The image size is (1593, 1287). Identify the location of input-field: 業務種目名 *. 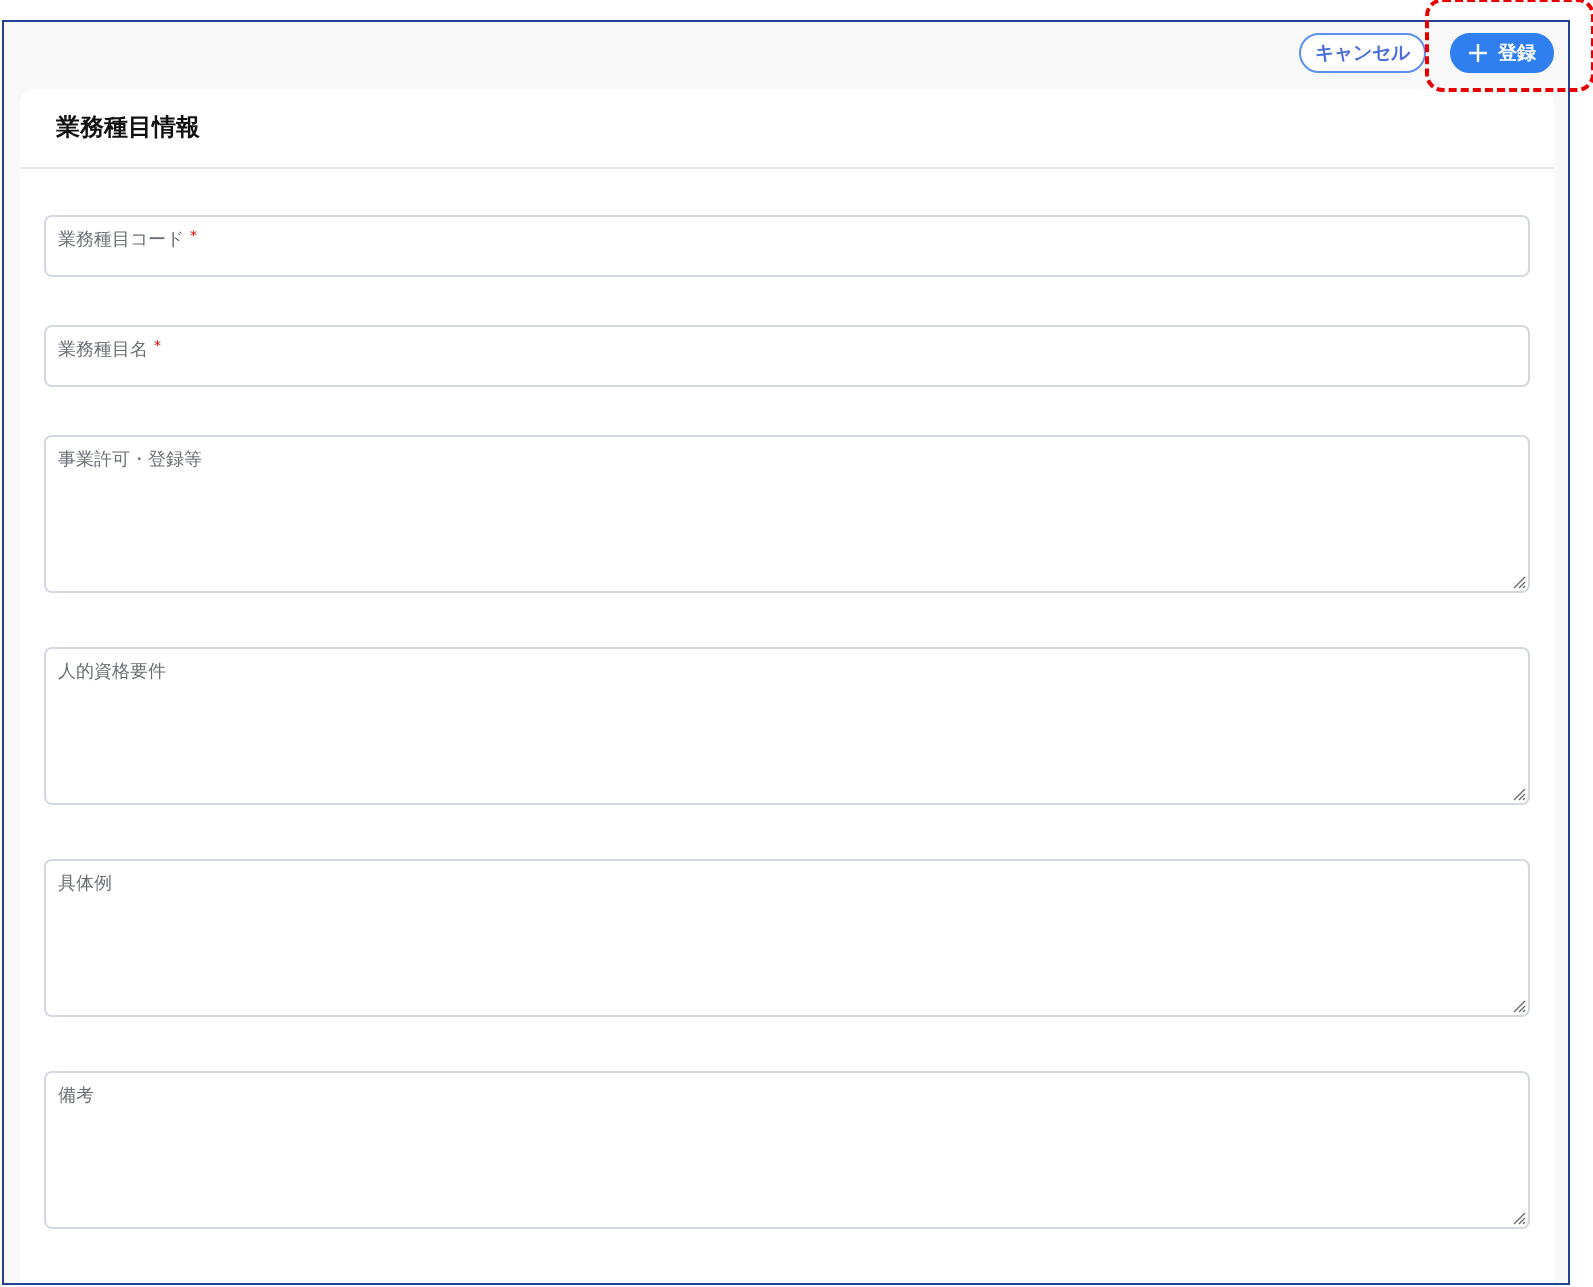
(787, 356).